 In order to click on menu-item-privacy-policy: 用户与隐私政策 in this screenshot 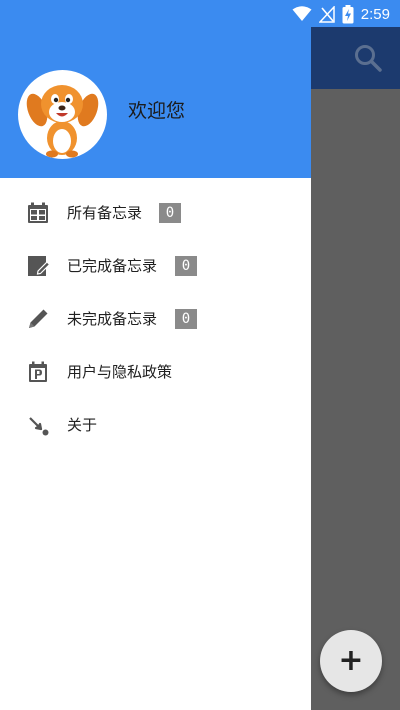, I will do `click(155, 371)`.